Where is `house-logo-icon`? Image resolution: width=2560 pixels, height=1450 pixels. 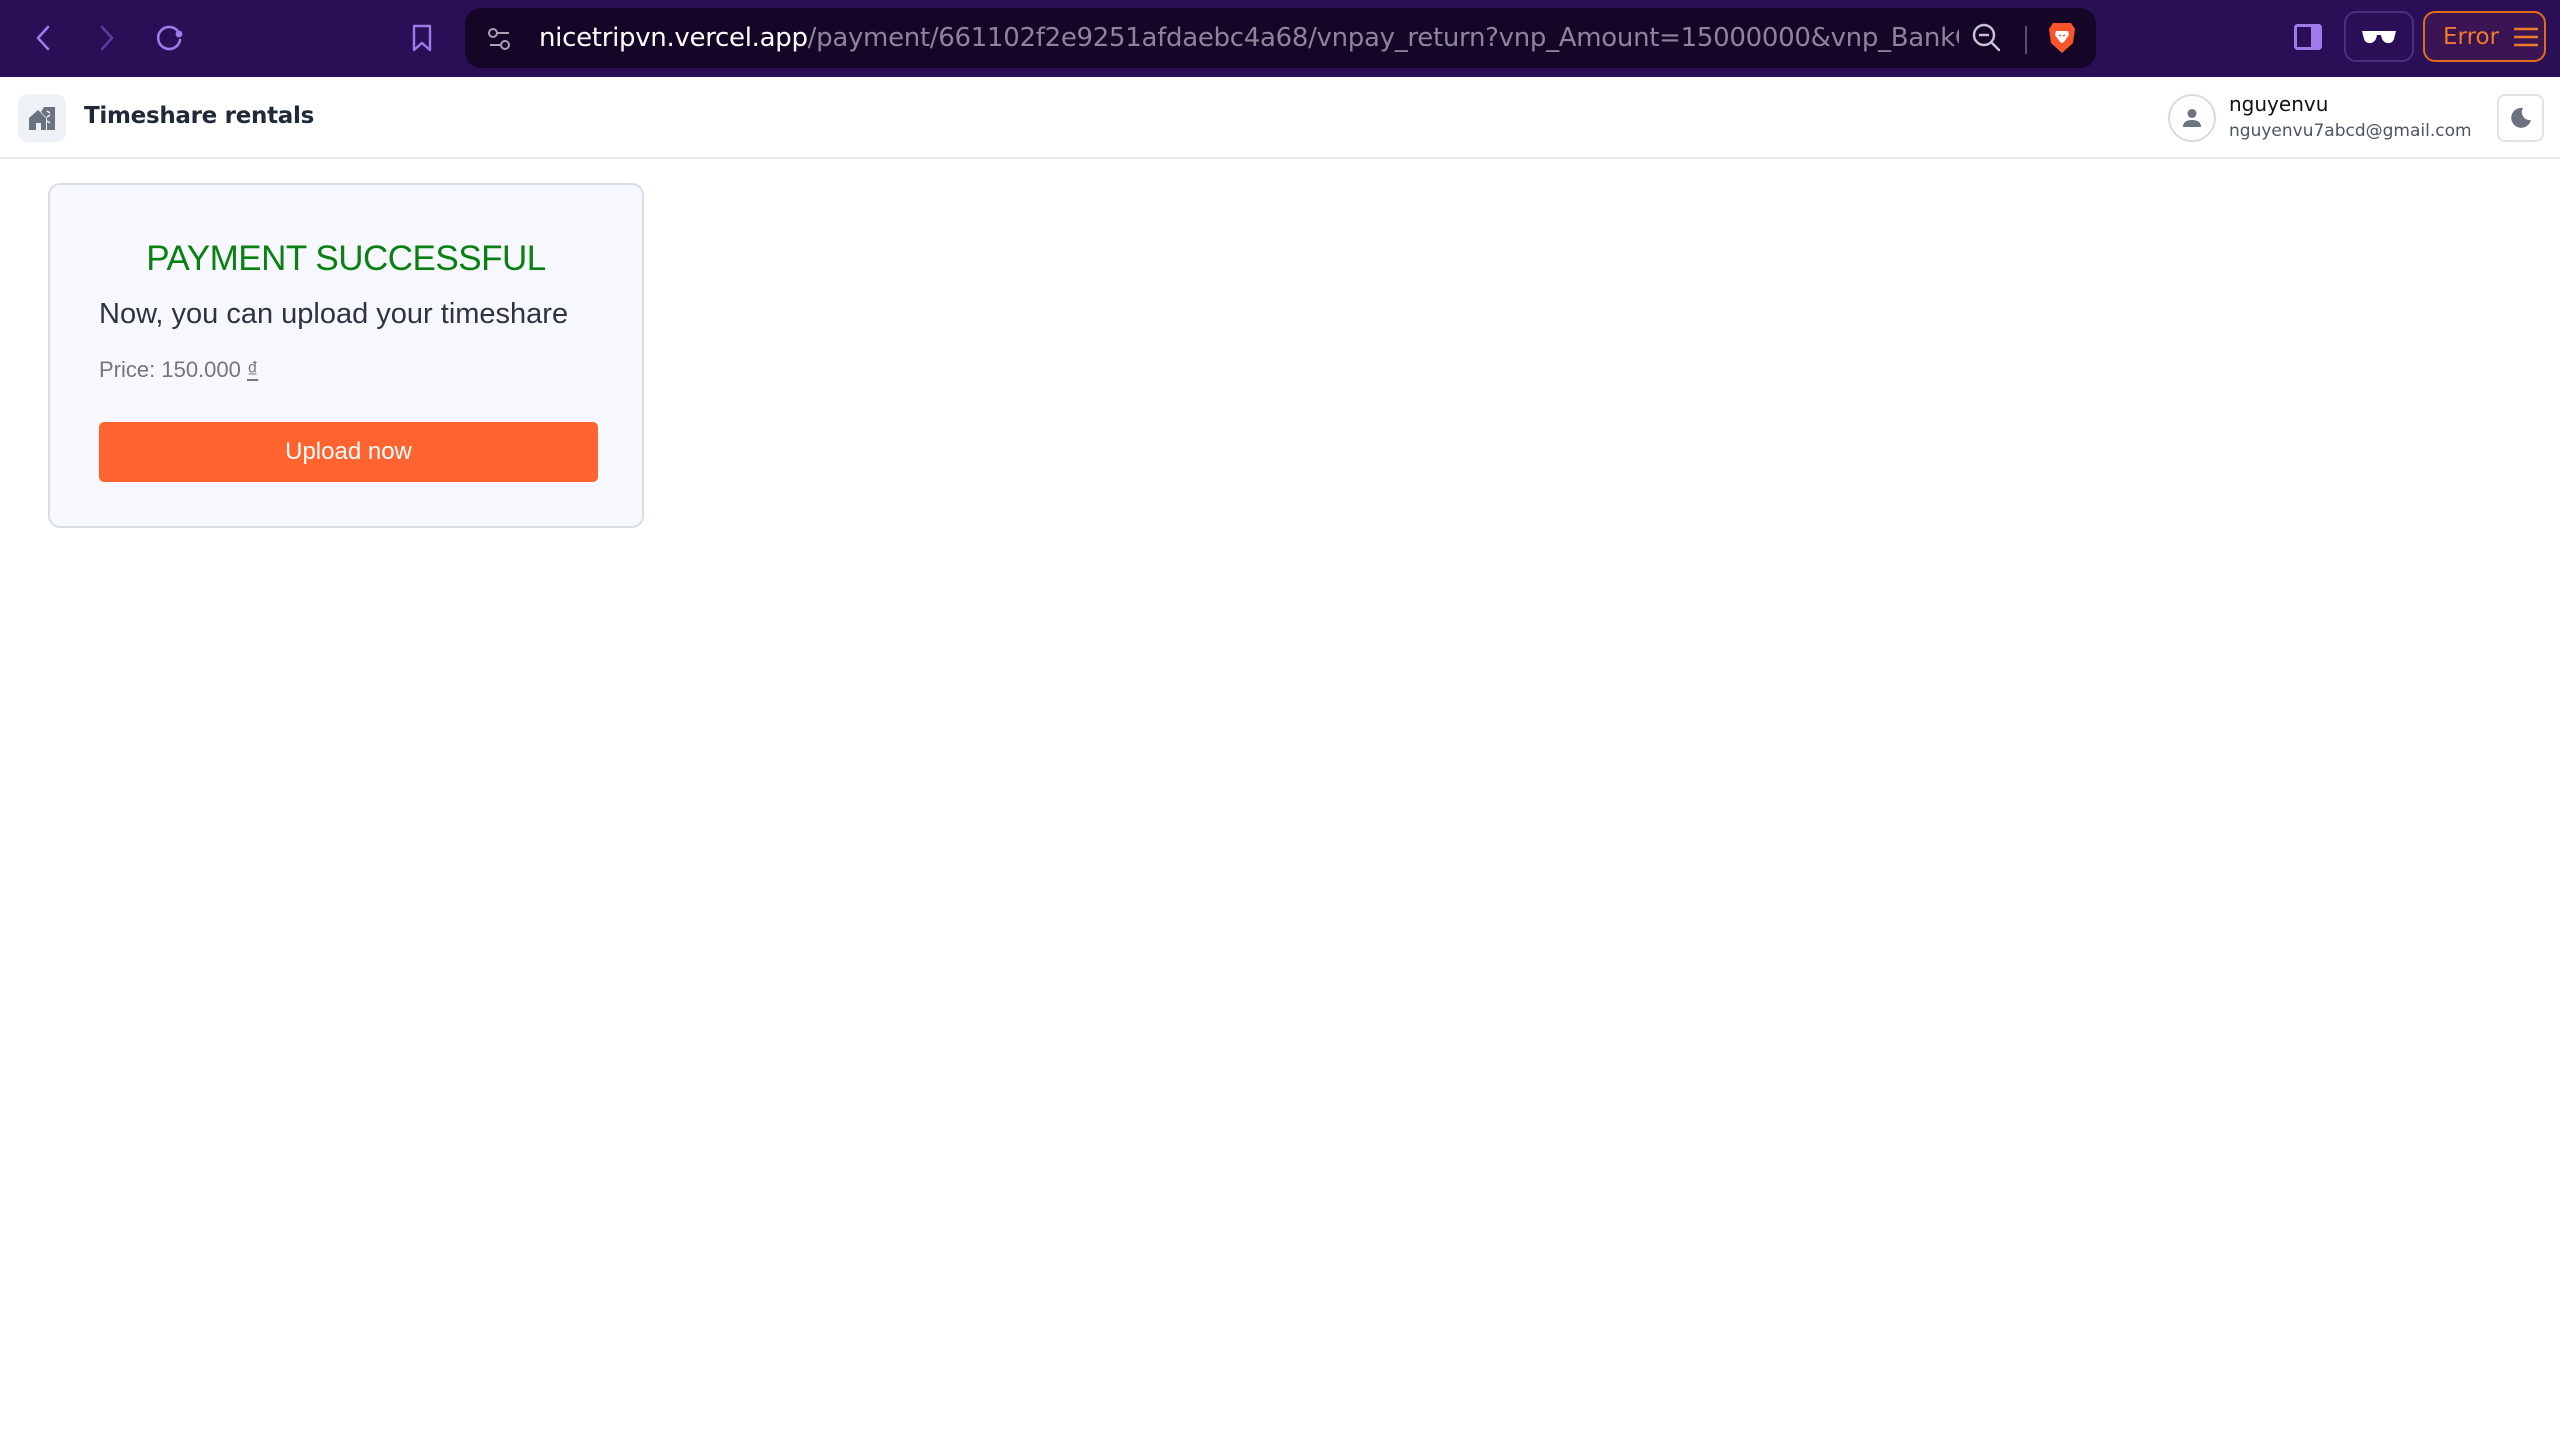 house-logo-icon is located at coordinates (42, 118).